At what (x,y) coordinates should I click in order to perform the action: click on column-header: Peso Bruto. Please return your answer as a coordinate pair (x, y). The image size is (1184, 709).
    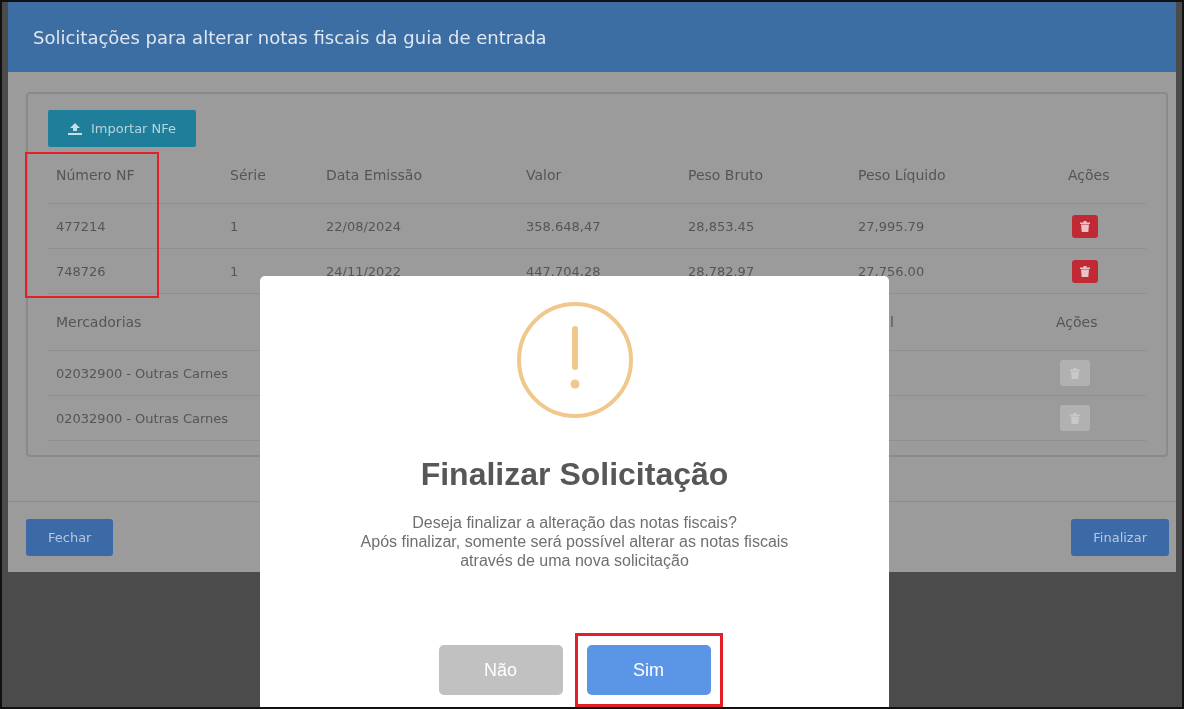
    Looking at the image, I should click on (726, 175).